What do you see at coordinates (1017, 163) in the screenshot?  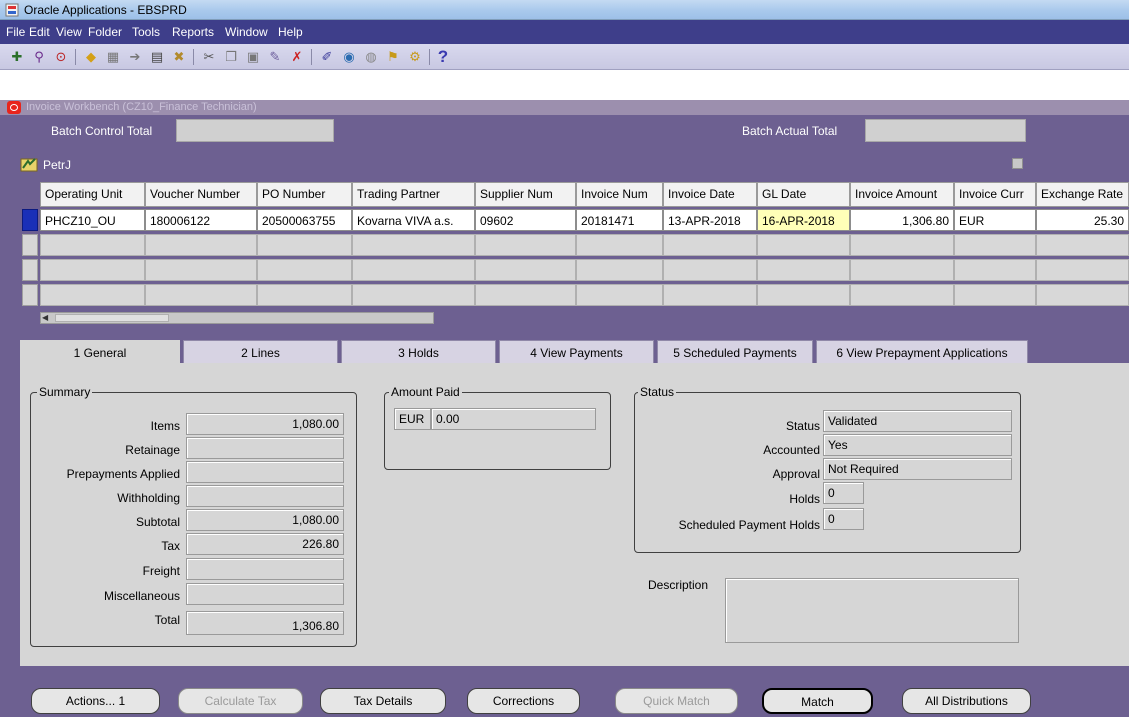 I see `folder-checkbox` at bounding box center [1017, 163].